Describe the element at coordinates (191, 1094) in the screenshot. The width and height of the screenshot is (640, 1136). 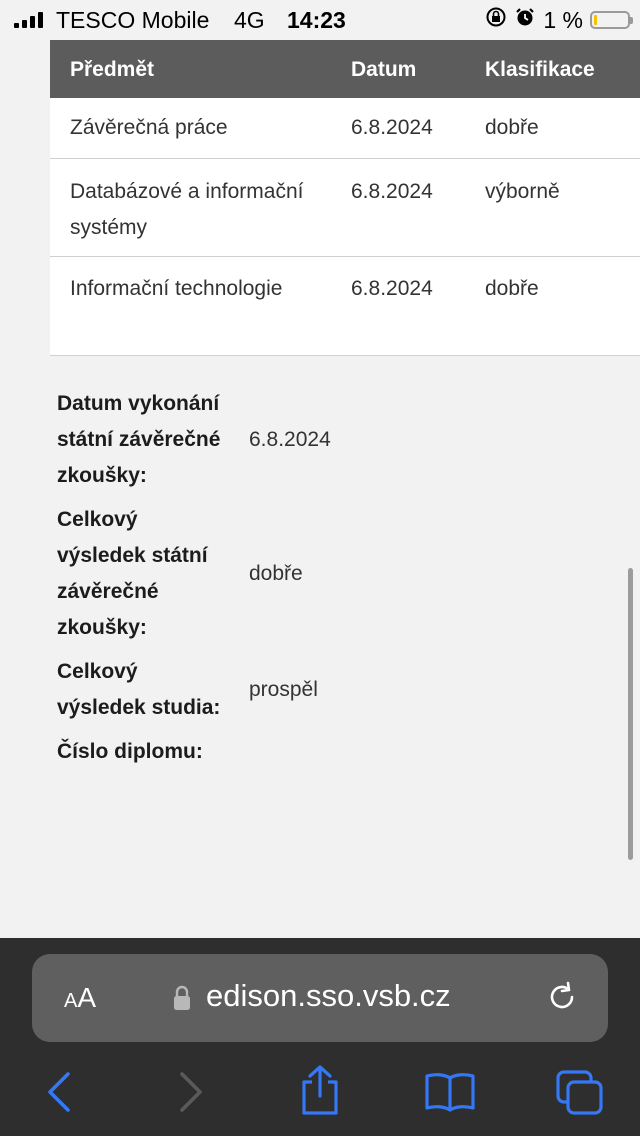
I see `forward-icon` at that location.